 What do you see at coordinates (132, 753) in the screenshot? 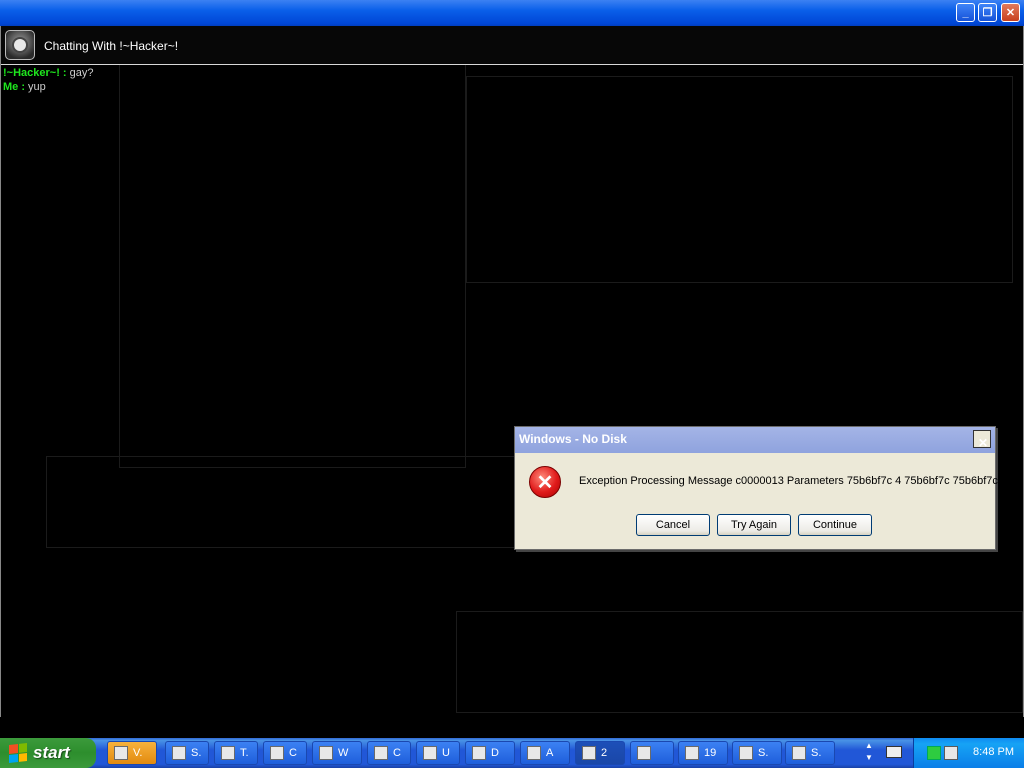
I see `taskbar-button: V.` at bounding box center [132, 753].